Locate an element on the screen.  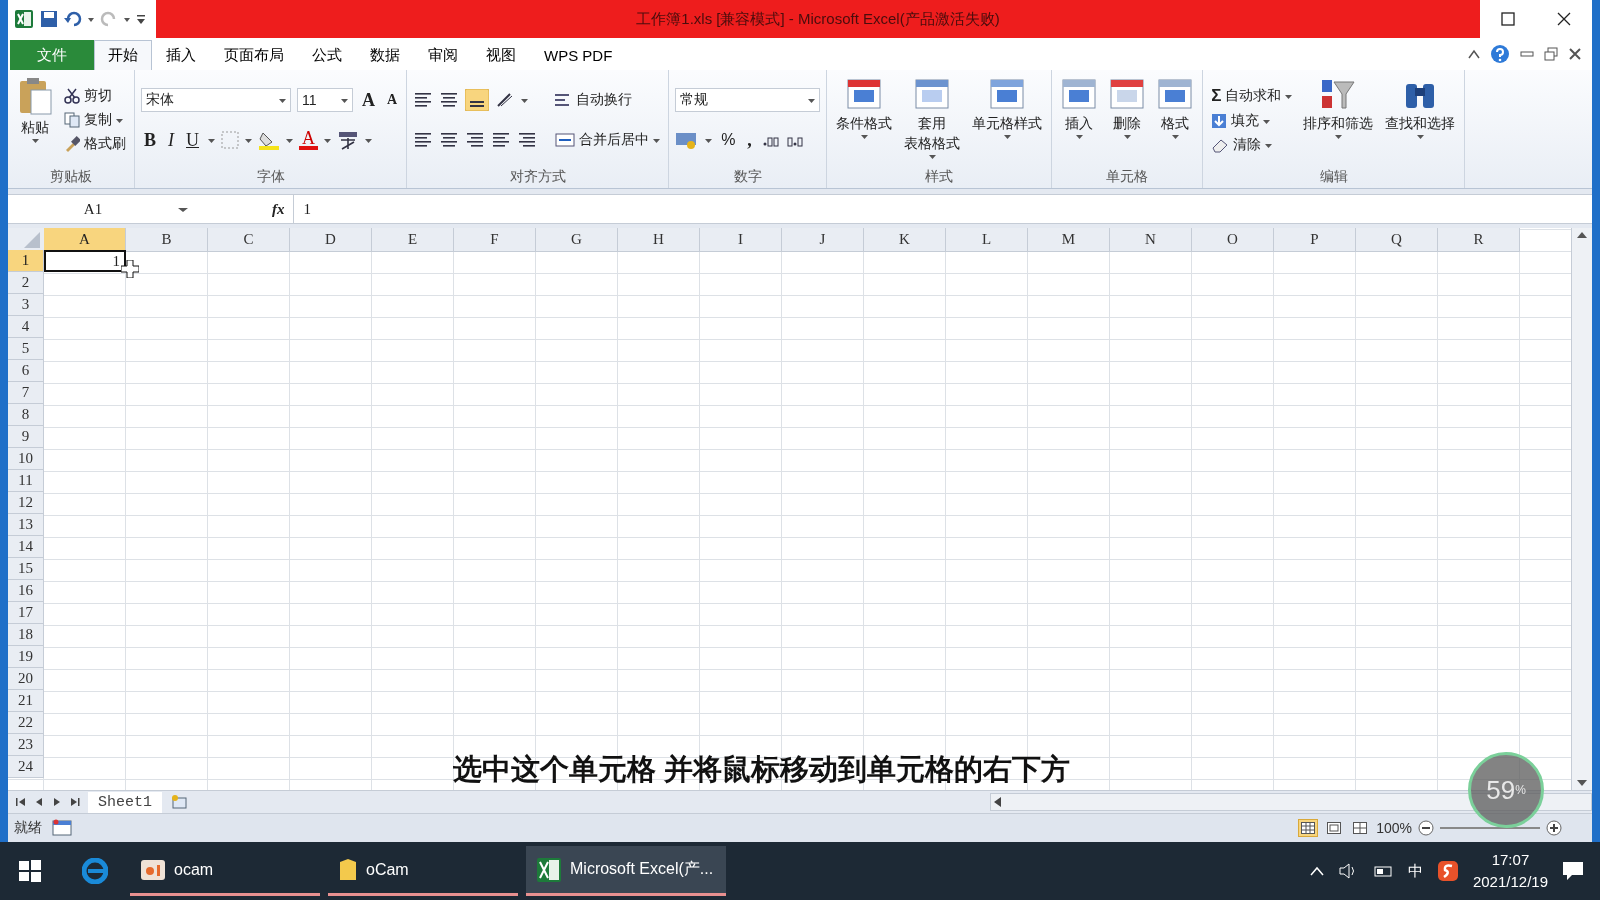
macro-record-icon is located at coordinates (62, 828).